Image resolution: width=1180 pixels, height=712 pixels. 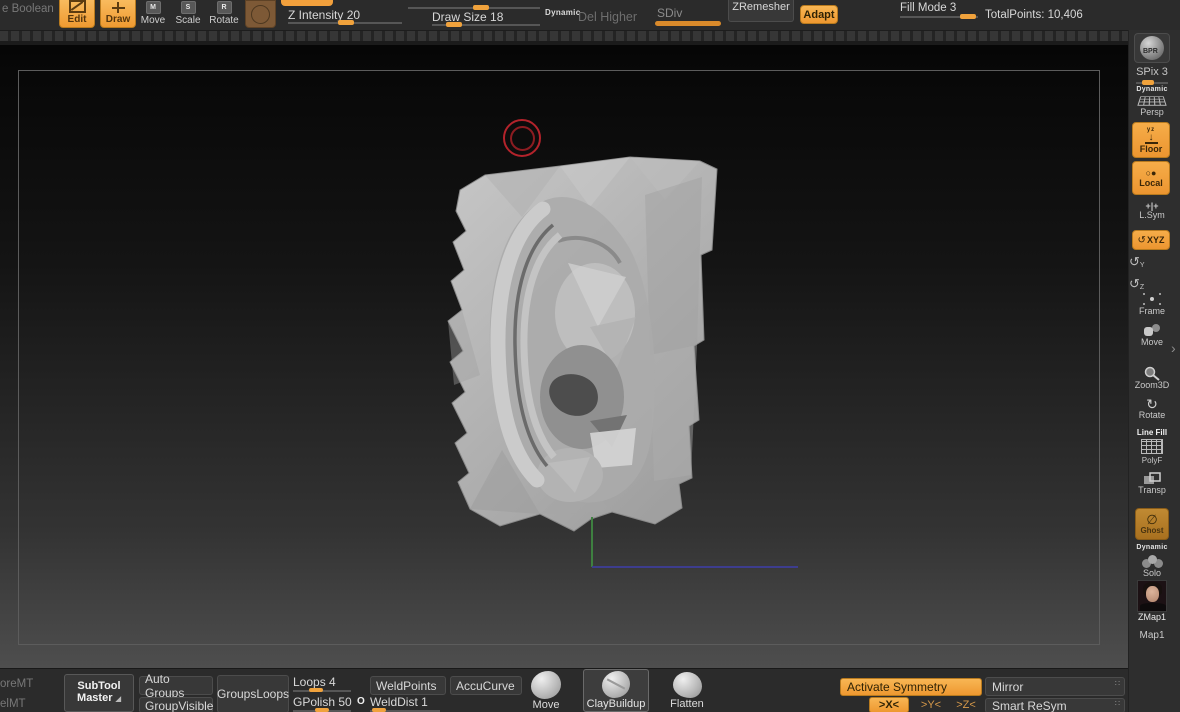 I want to click on local-button: ○● Local, so click(x=1151, y=178).